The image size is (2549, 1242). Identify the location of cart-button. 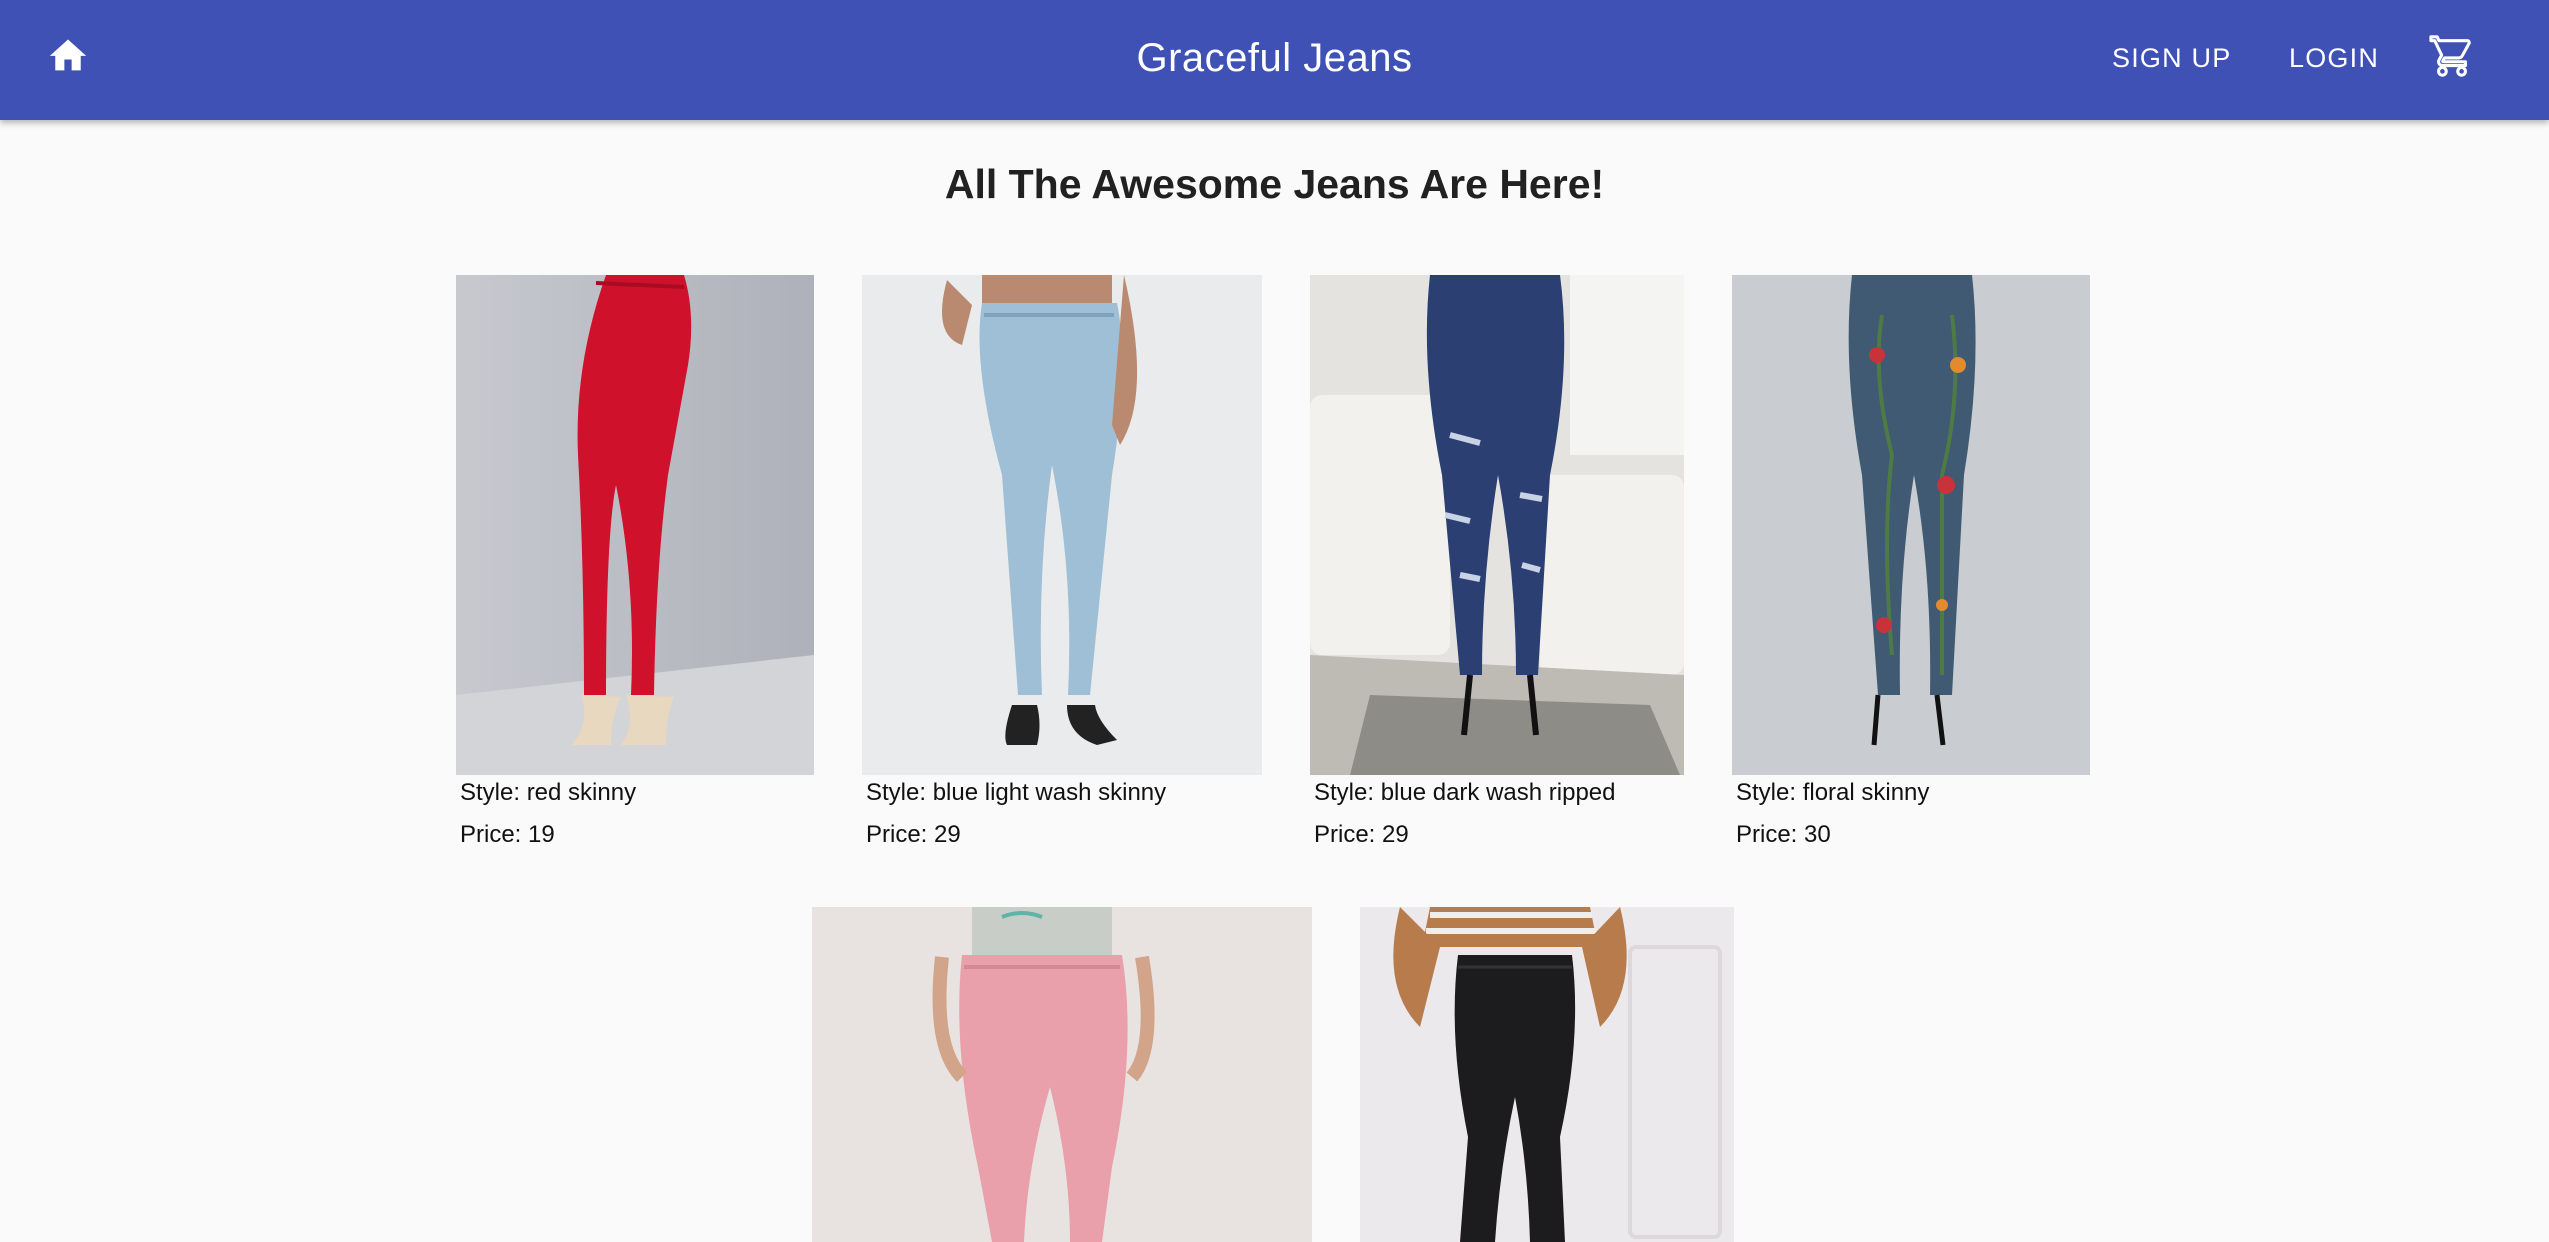
(2452, 58).